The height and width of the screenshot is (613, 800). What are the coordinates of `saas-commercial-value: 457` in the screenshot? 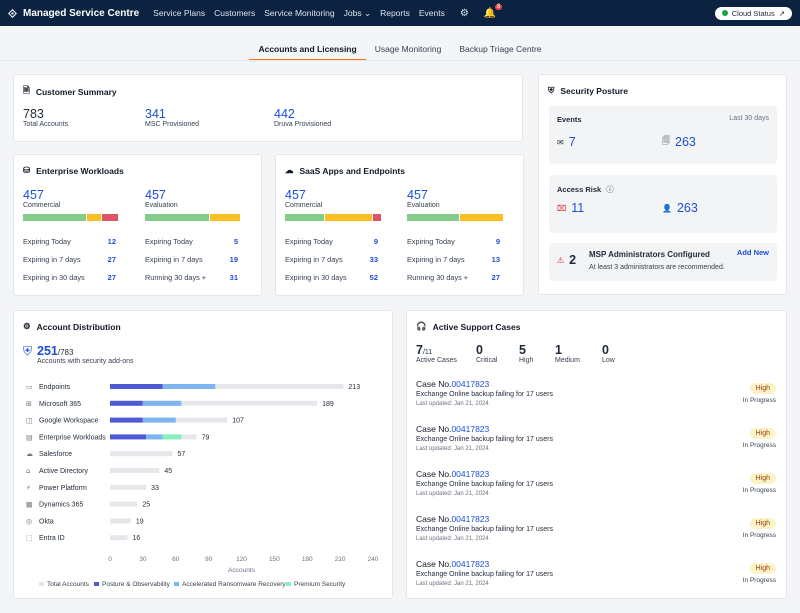 It's located at (303, 195).